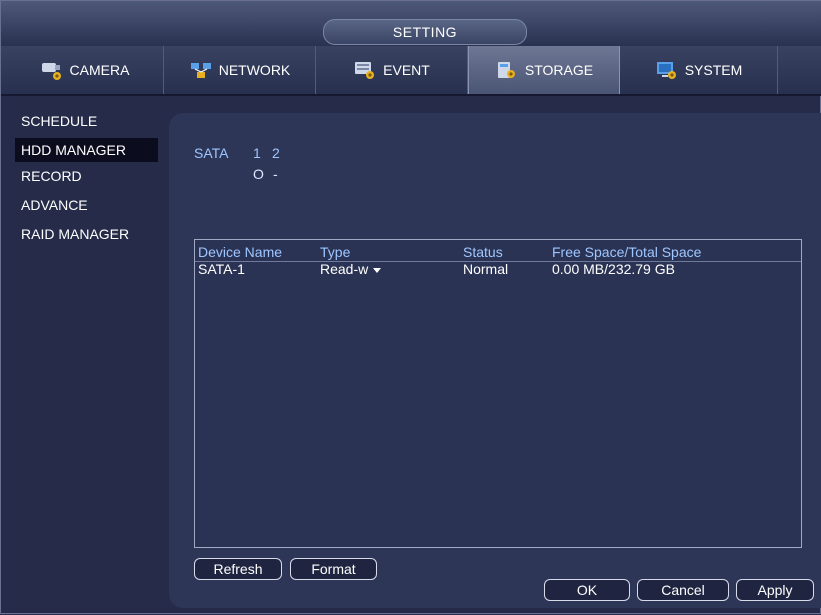 The image size is (821, 615). What do you see at coordinates (86, 150) in the screenshot?
I see `sidebar-item-hdd-manager: HDD MANAGER` at bounding box center [86, 150].